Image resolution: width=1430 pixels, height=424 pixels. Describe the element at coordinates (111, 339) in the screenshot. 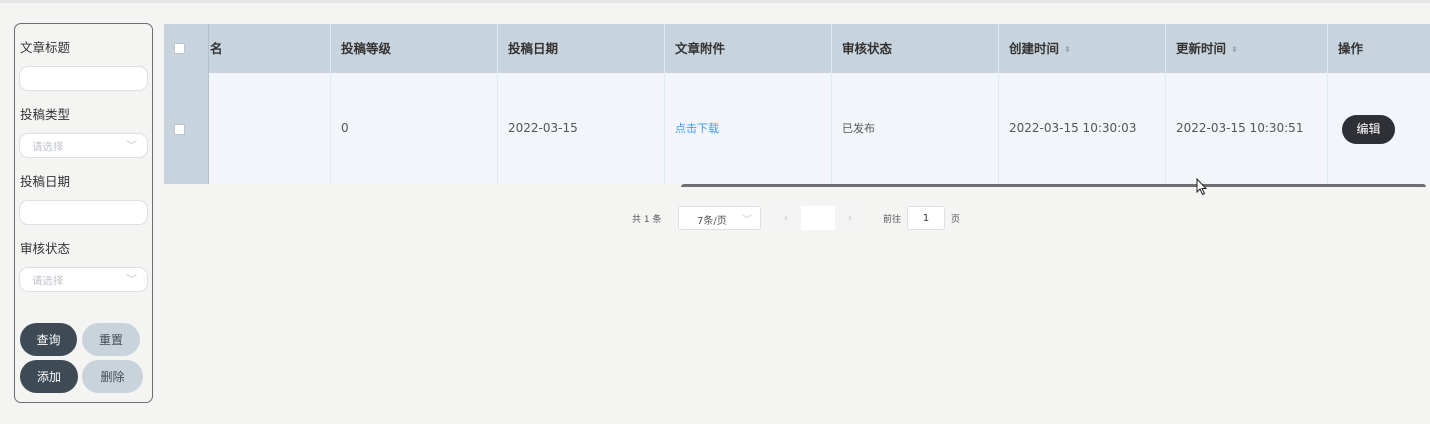

I see `reset-button: 重置` at that location.